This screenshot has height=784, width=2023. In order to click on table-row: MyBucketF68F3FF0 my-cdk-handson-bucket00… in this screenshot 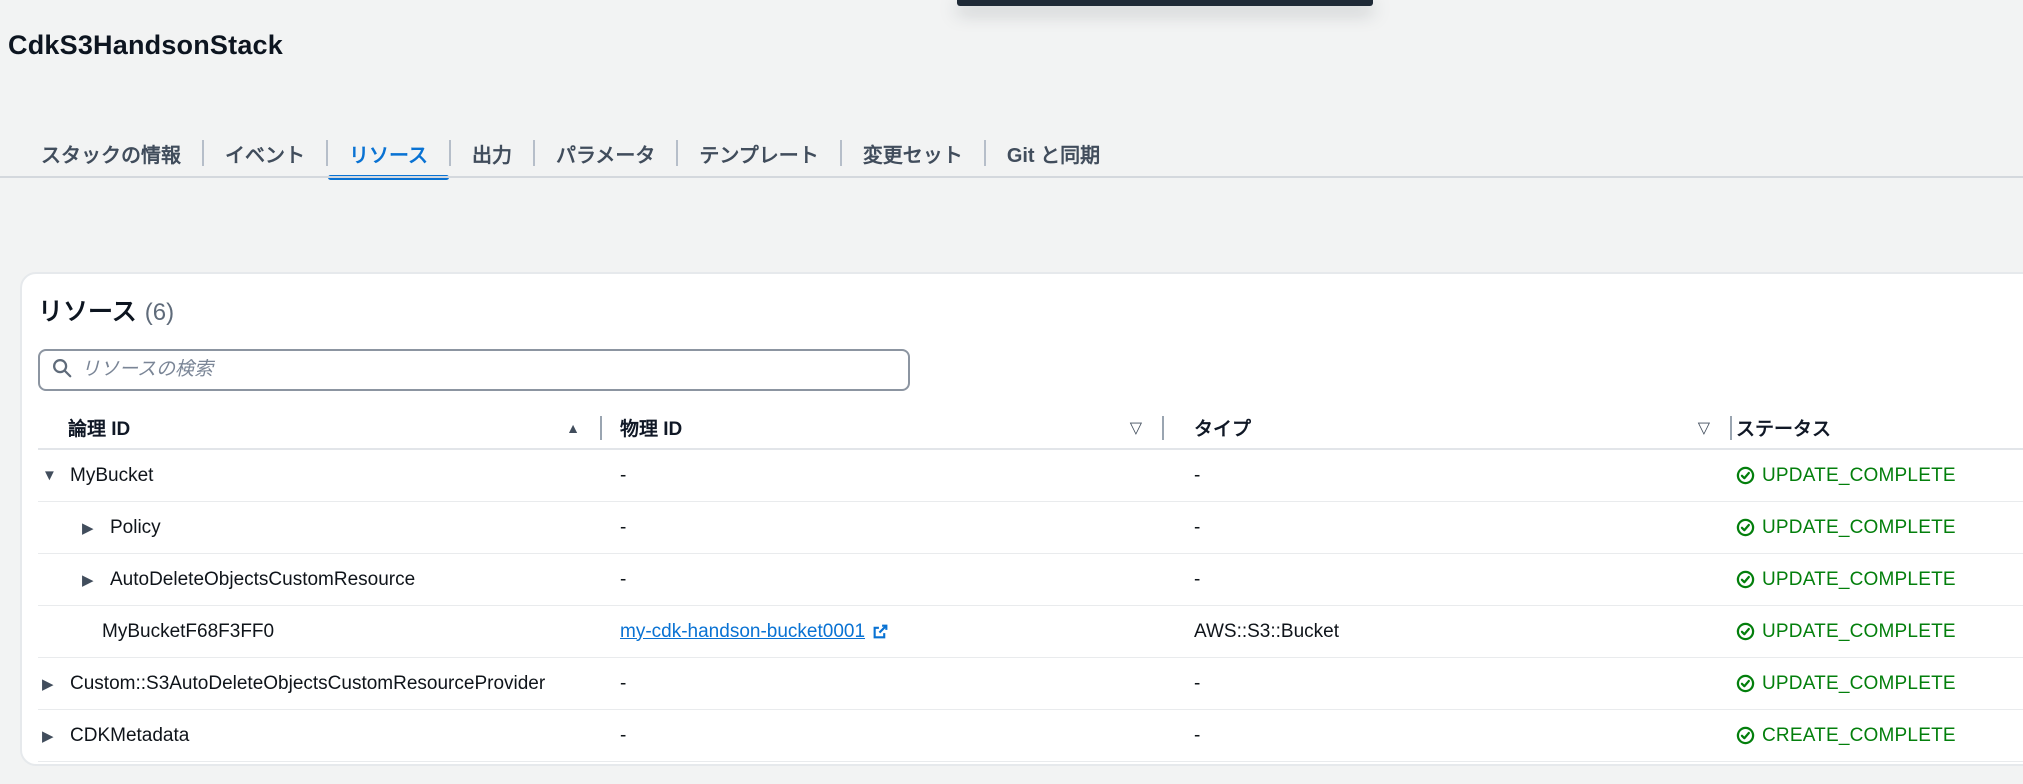, I will do `click(1030, 632)`.